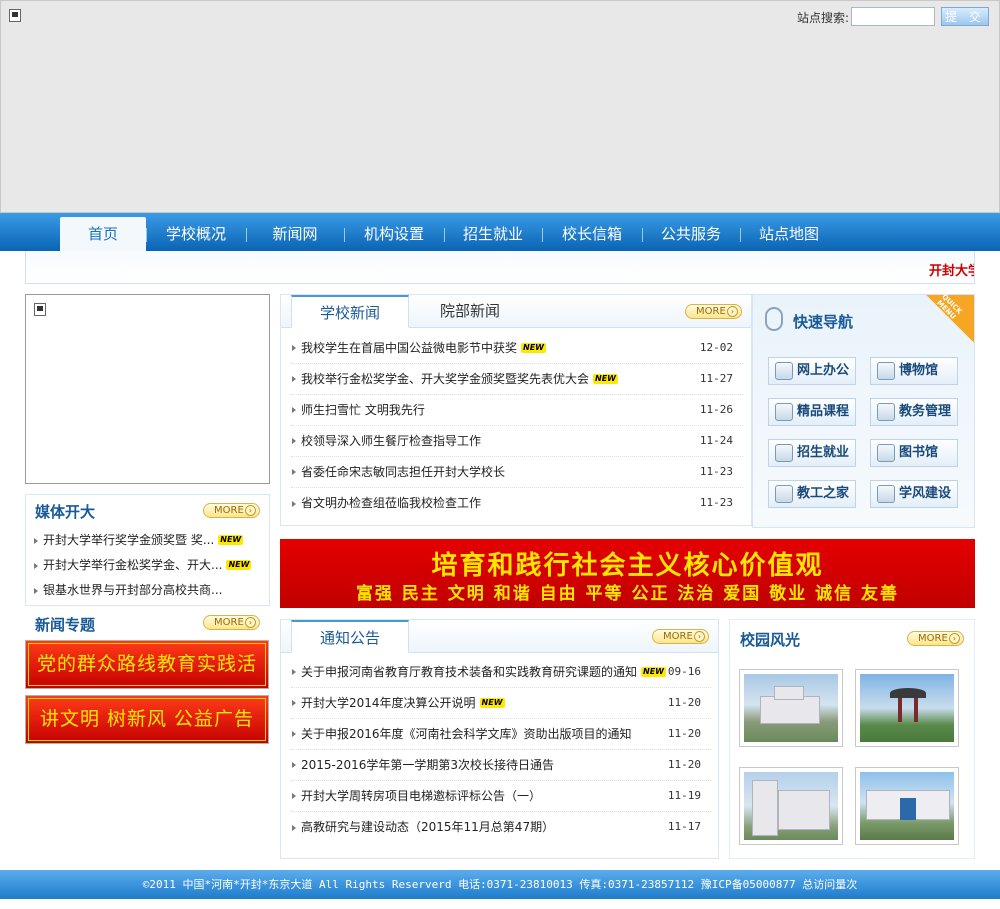 Image resolution: width=1000 pixels, height=909 pixels. Describe the element at coordinates (428, 765) in the screenshot. I see `notice-title: 2015-2016学年第一学期第3次校长接待日通告` at that location.